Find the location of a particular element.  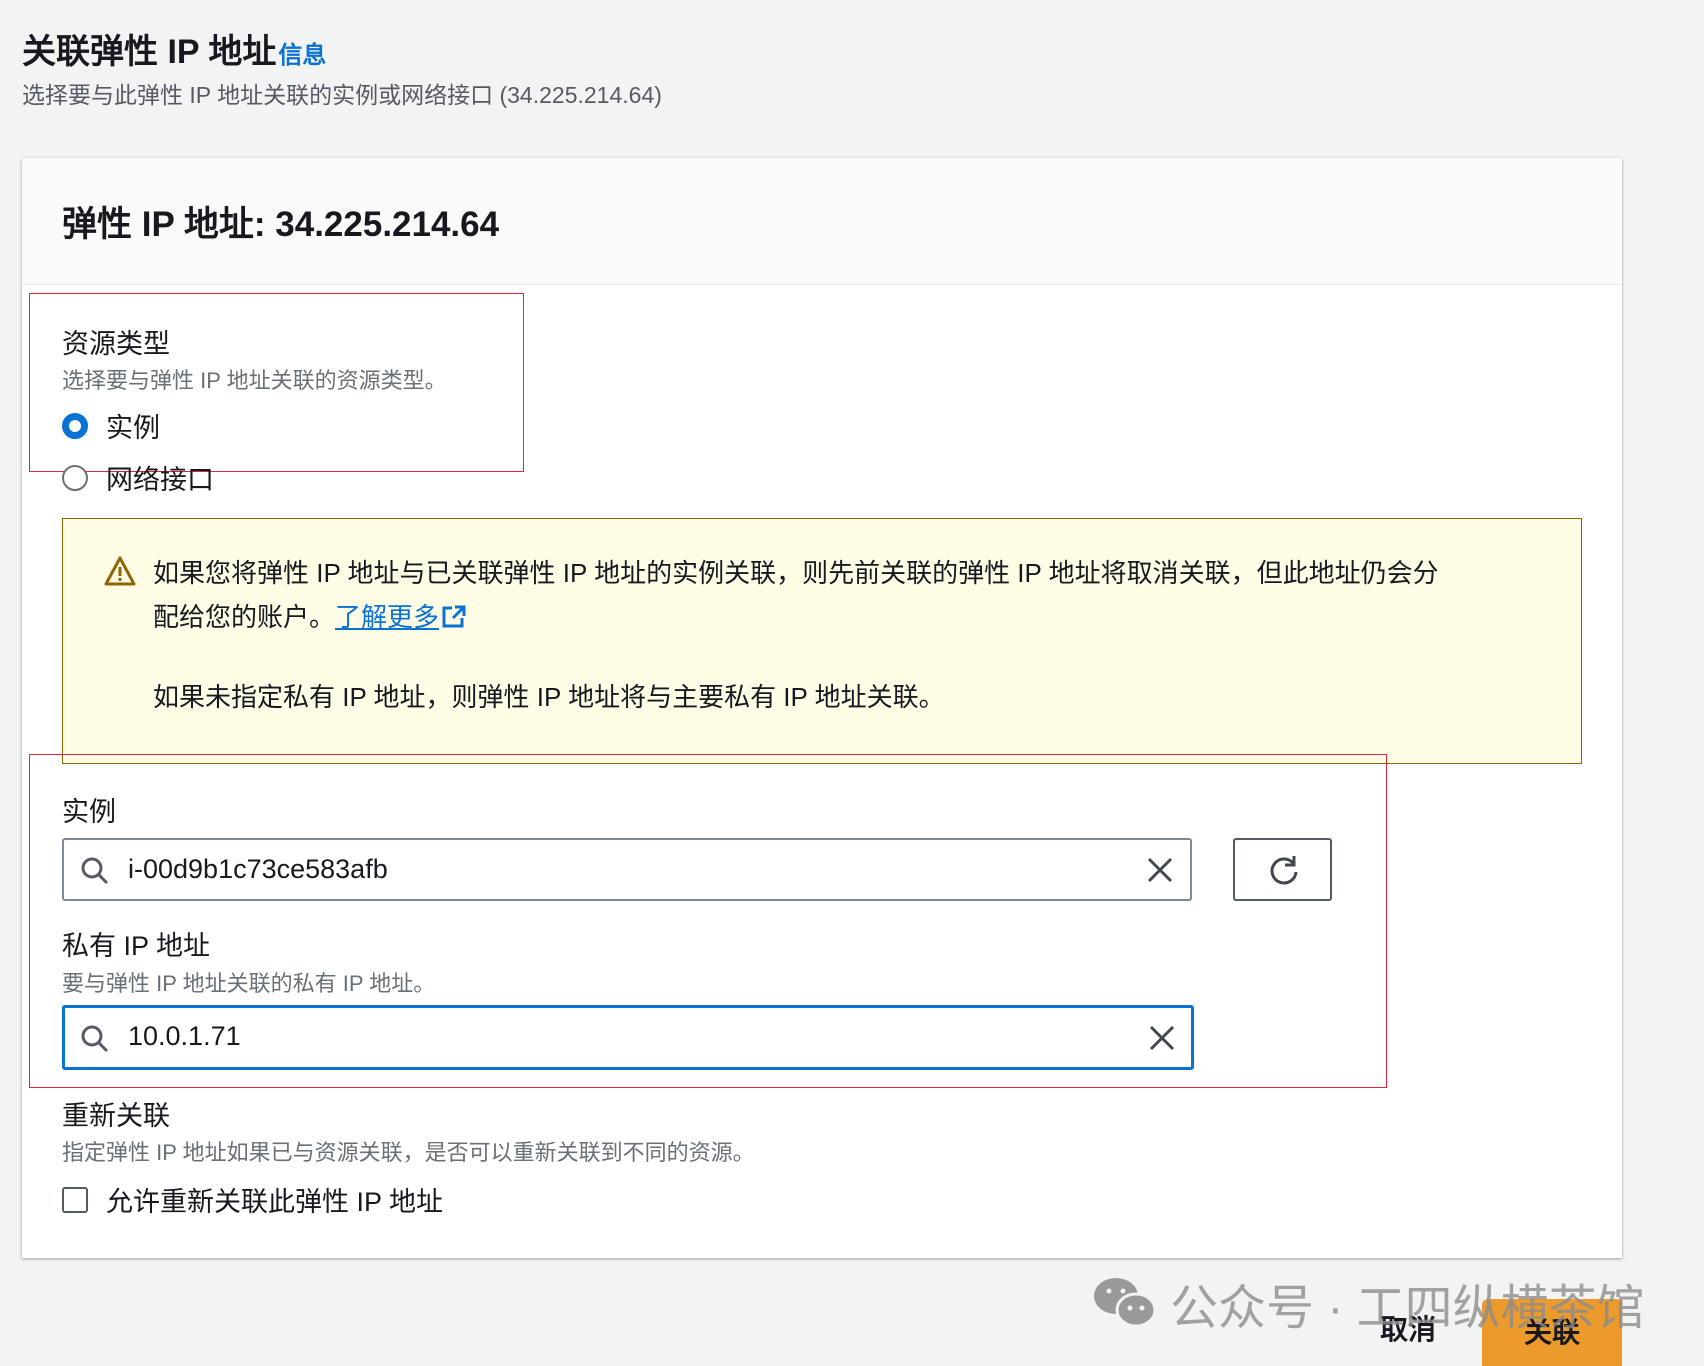

card-header: 弹性 IP 地址: 34.225.214.64 is located at coordinates (822, 221).